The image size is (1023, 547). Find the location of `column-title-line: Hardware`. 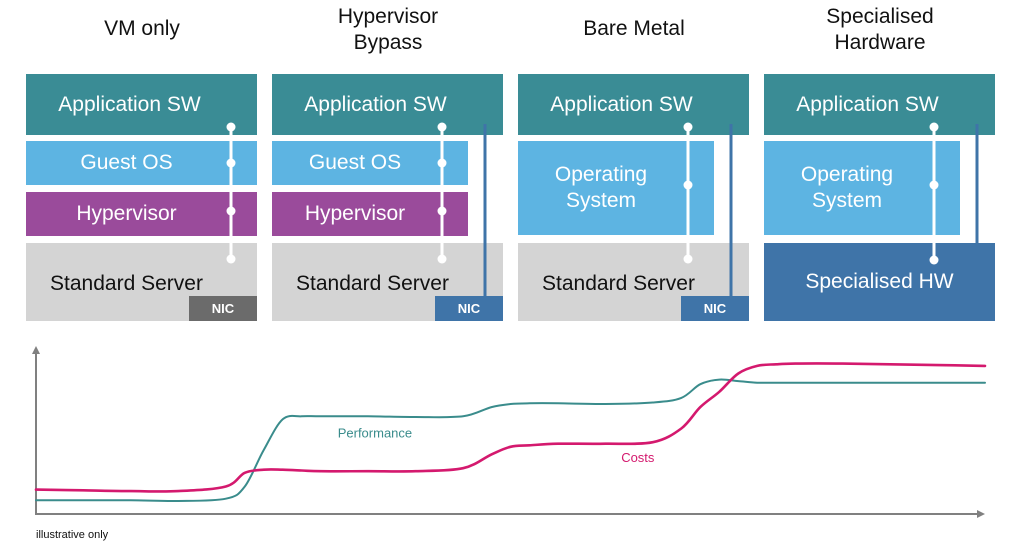

column-title-line: Hardware is located at coordinates (880, 42).